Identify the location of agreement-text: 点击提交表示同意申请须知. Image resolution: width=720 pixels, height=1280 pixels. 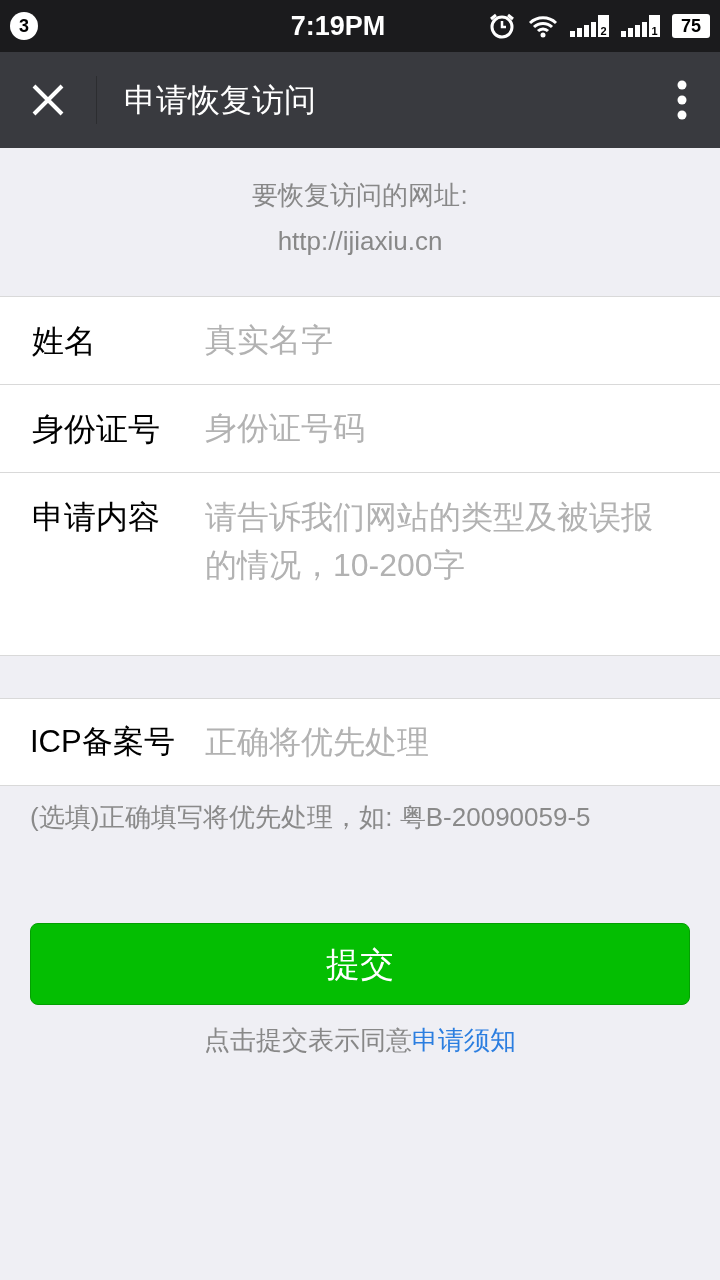
(360, 1040).